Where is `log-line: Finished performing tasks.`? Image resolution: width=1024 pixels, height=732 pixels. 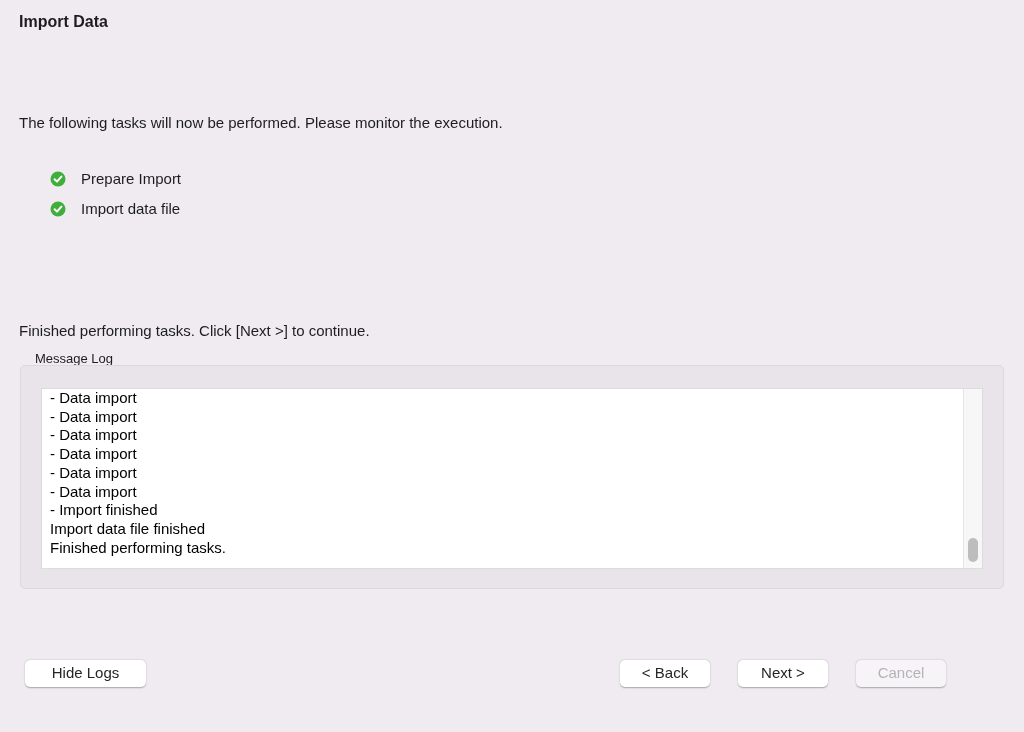 log-line: Finished performing tasks. is located at coordinates (138, 548).